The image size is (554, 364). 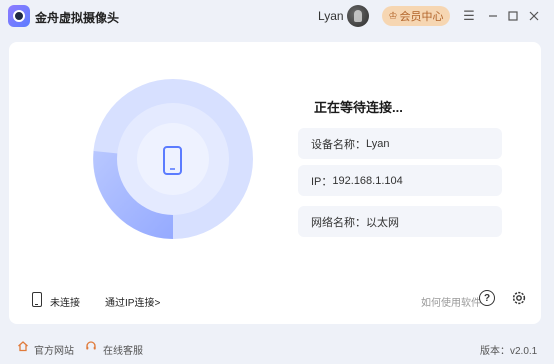 What do you see at coordinates (382, 222) in the screenshot?
I see `network-name-value: 以太网` at bounding box center [382, 222].